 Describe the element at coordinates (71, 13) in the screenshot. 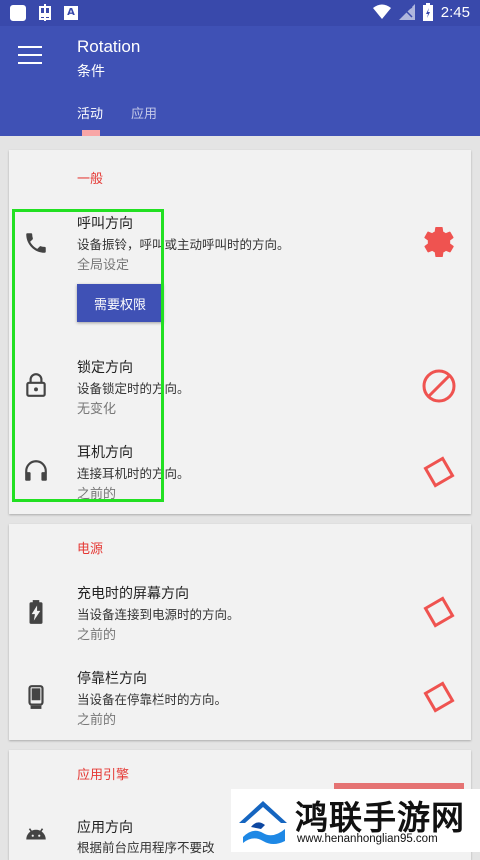

I see `a-icon: A` at that location.